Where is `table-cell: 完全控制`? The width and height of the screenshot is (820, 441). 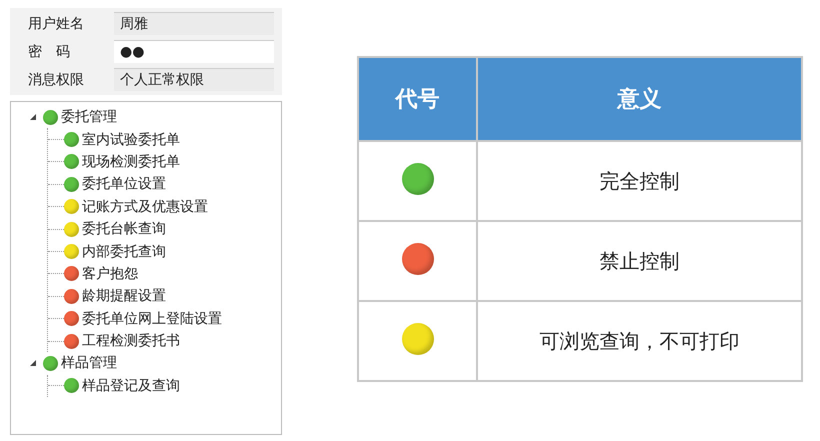 table-cell: 完全控制 is located at coordinates (639, 181).